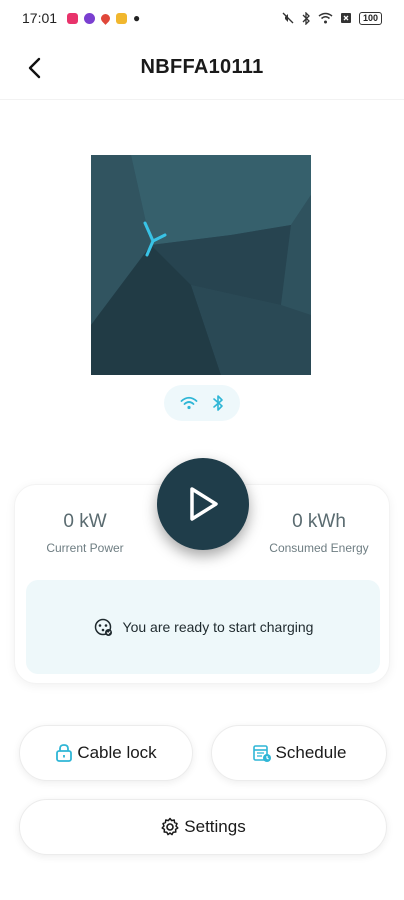 Image resolution: width=404 pixels, height=900 pixels. What do you see at coordinates (81, 18) in the screenshot?
I see `status-left: 17:01 ●` at bounding box center [81, 18].